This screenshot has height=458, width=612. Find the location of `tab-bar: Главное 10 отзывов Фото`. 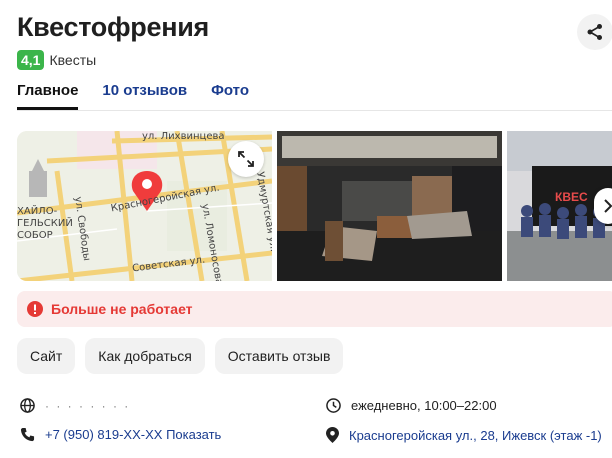

tab-bar: Главное 10 отзывов Фото is located at coordinates (133, 96).